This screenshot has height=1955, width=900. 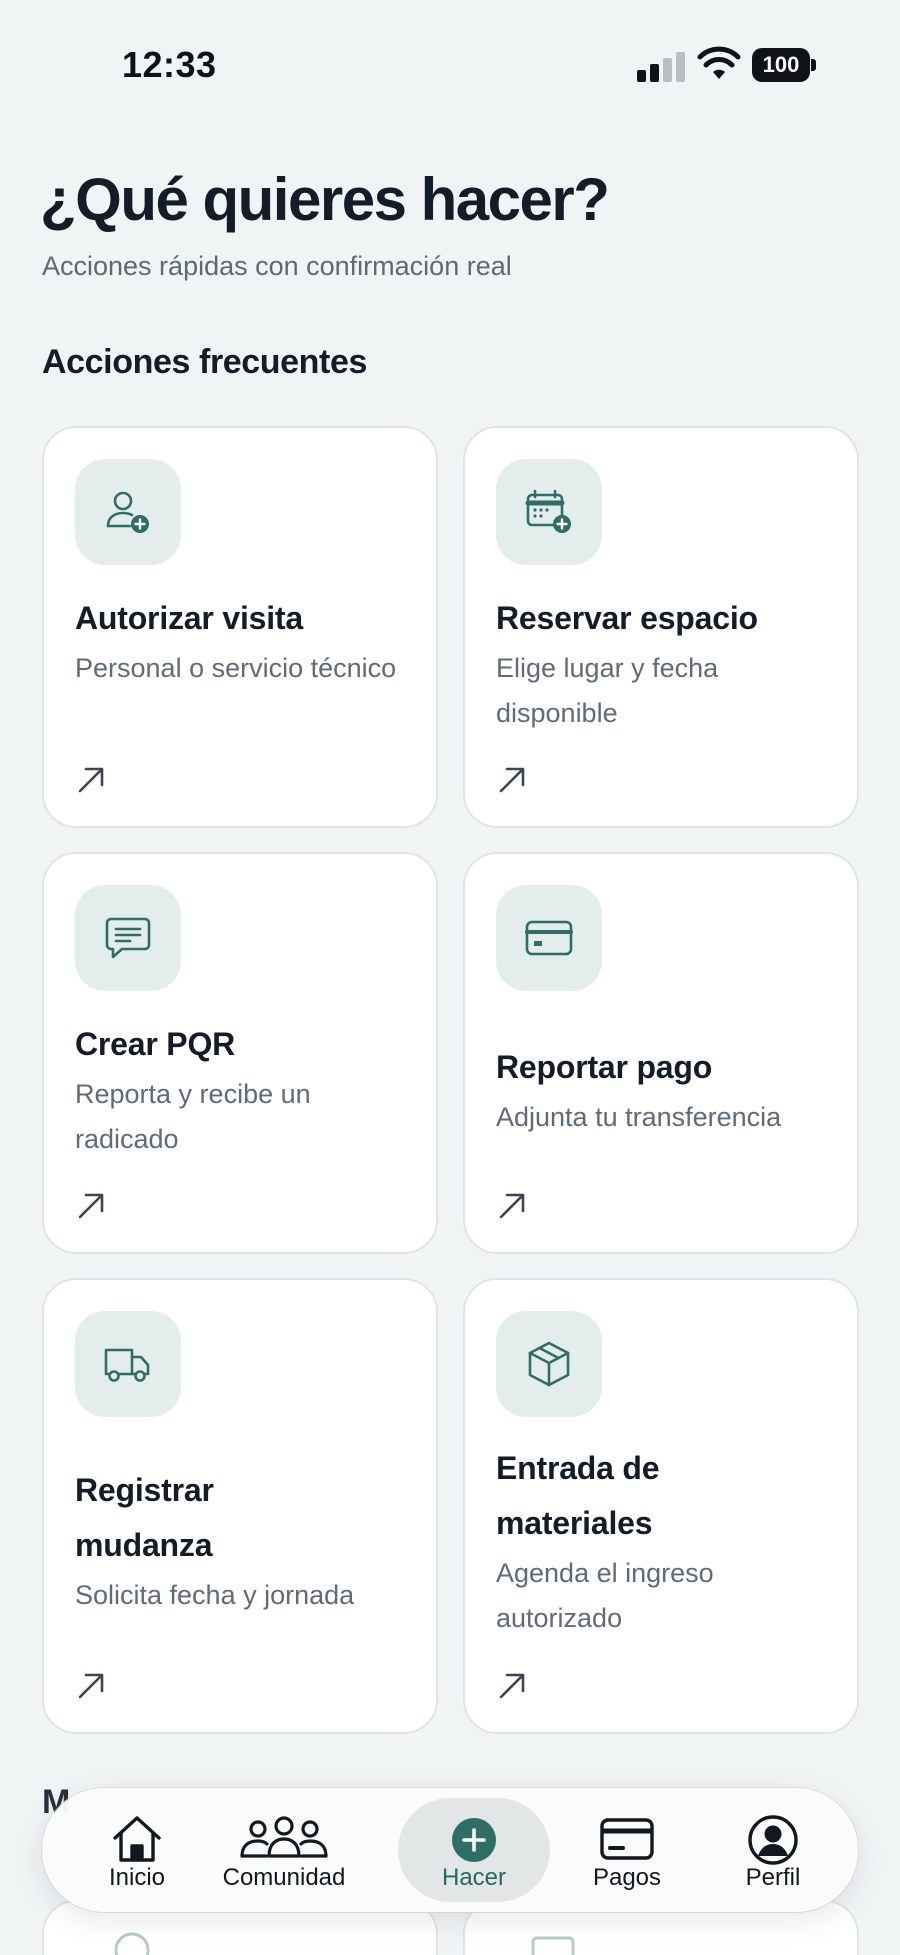 What do you see at coordinates (549, 1364) in the screenshot?
I see `box-icon` at bounding box center [549, 1364].